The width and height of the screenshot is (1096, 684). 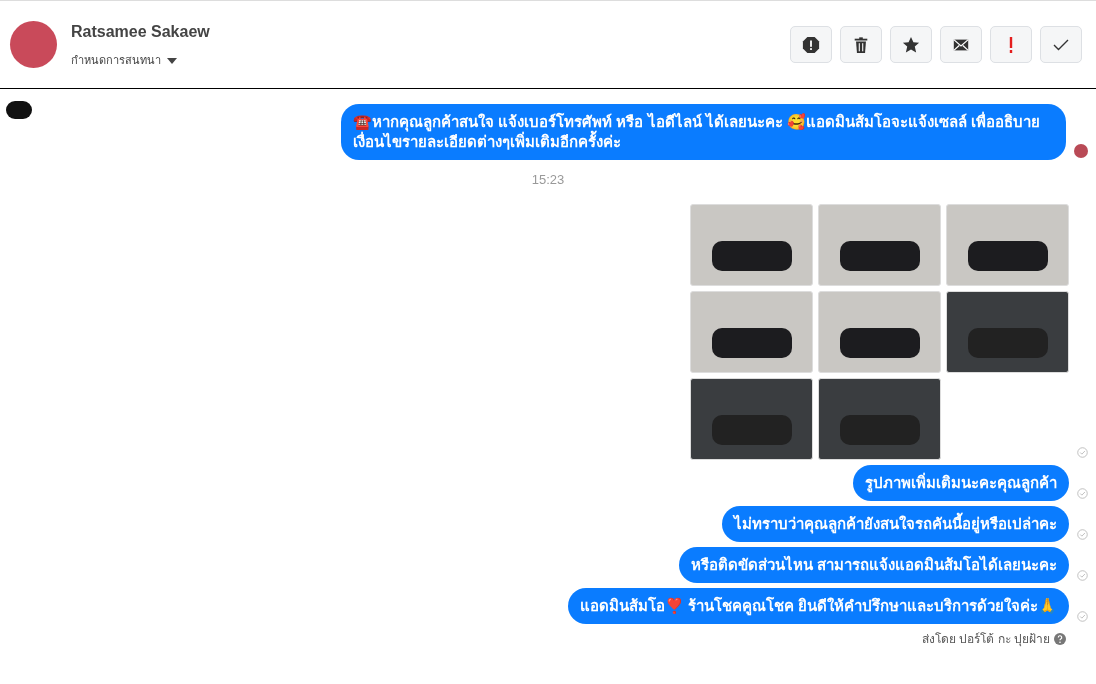 I want to click on message-bubble: แอดมินส้มโอ❣ ร้านโชคคูณโชค ยินดีให้คำปรึกษาและบริการด้วยใจค่ะ🙏, so click(x=818, y=605).